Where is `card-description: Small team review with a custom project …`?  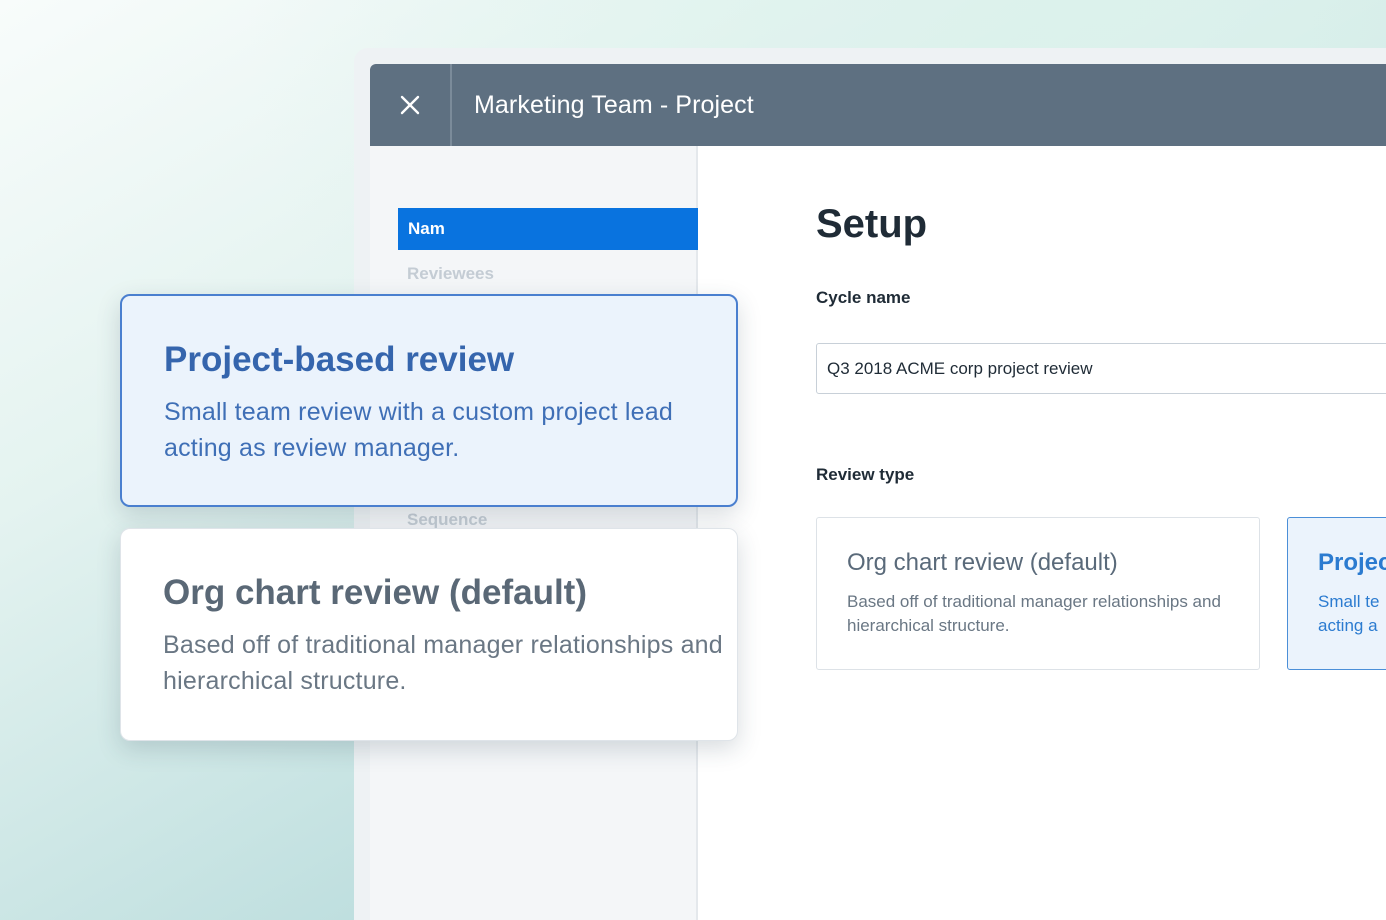 card-description: Small team review with a custom project … is located at coordinates (418, 430).